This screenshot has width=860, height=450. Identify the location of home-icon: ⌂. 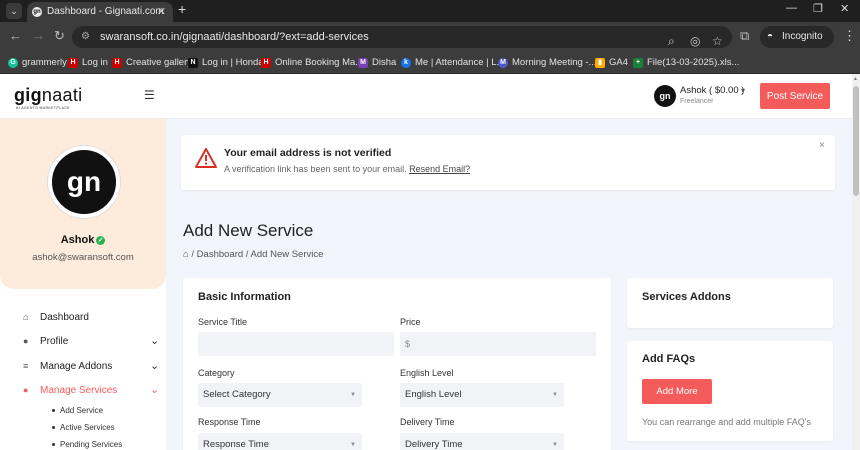
(186, 254).